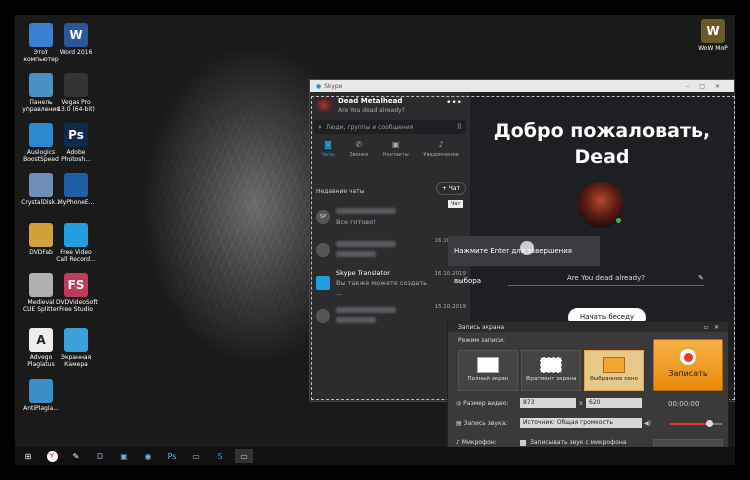 The height and width of the screenshot is (480, 750). What do you see at coordinates (696, 423) in the screenshot?
I see `volume-slider` at bounding box center [696, 423].